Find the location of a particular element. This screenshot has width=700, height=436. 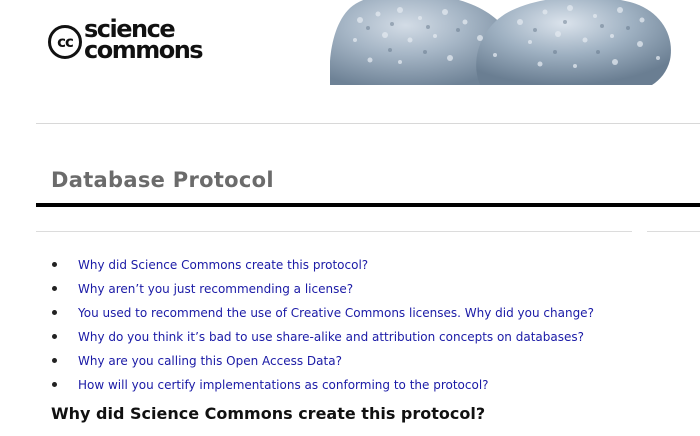

header-divider is located at coordinates (368, 123).